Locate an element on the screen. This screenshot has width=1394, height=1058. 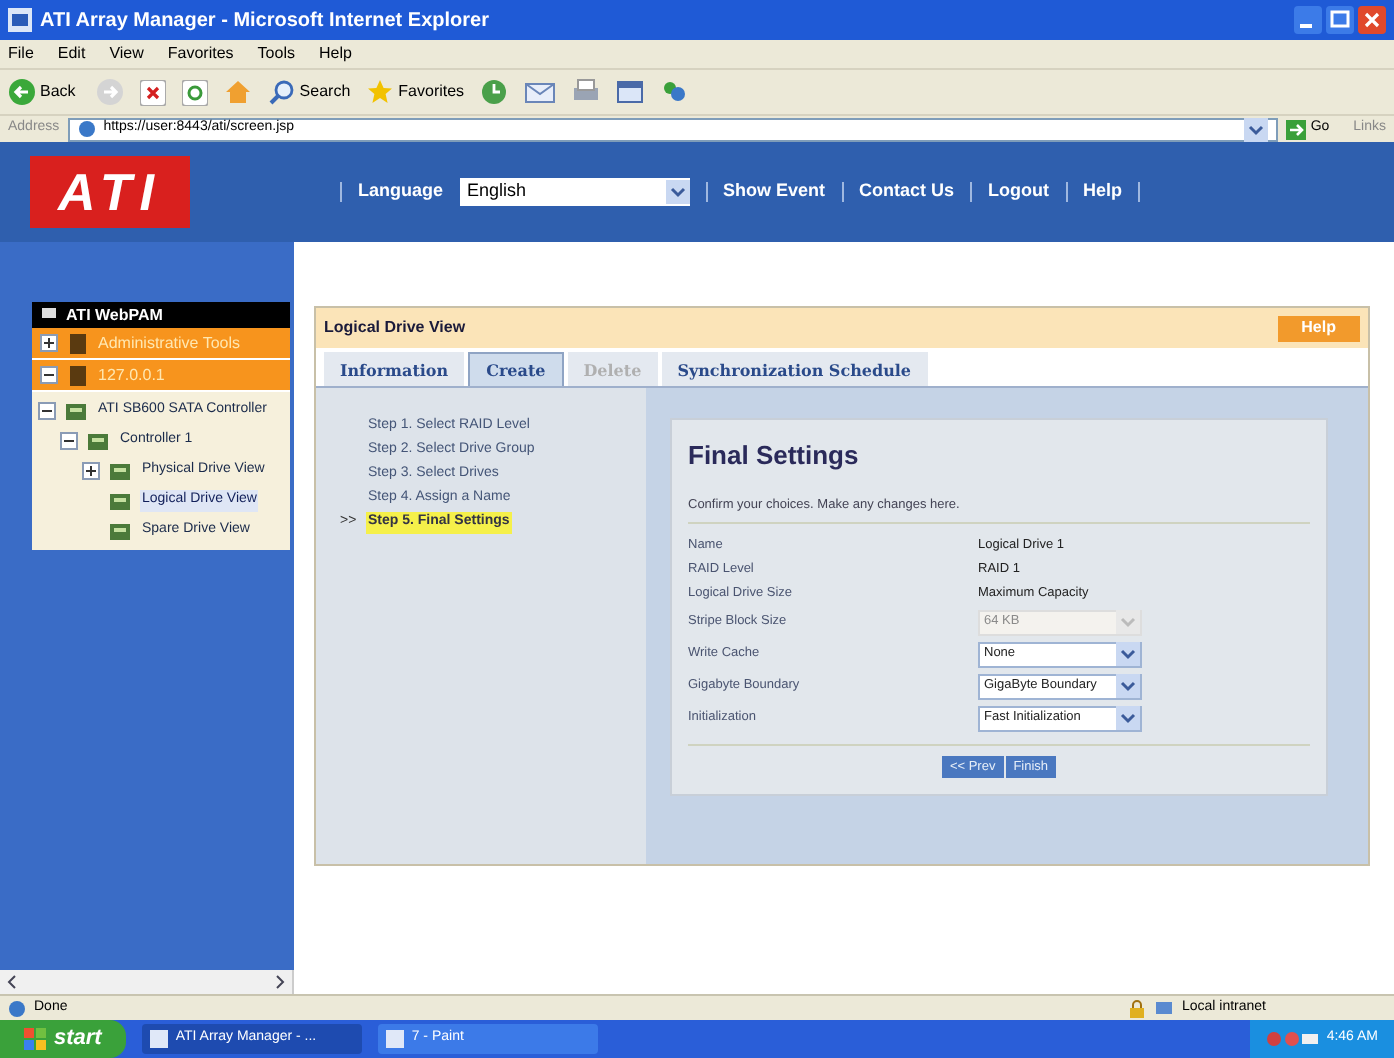
stop-icon is located at coordinates (152, 92).